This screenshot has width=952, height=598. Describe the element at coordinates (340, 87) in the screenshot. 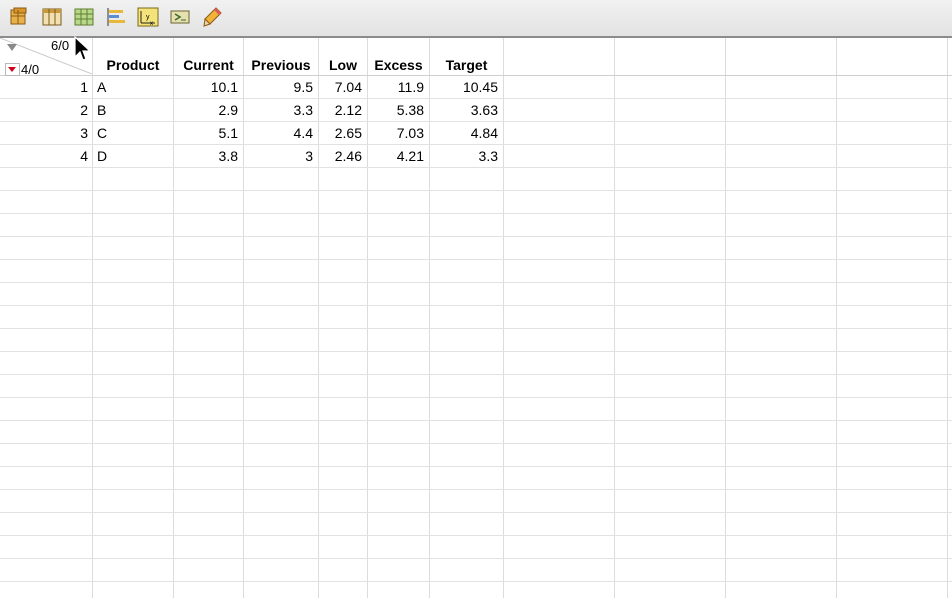

I see `cell-low: 7.04` at that location.